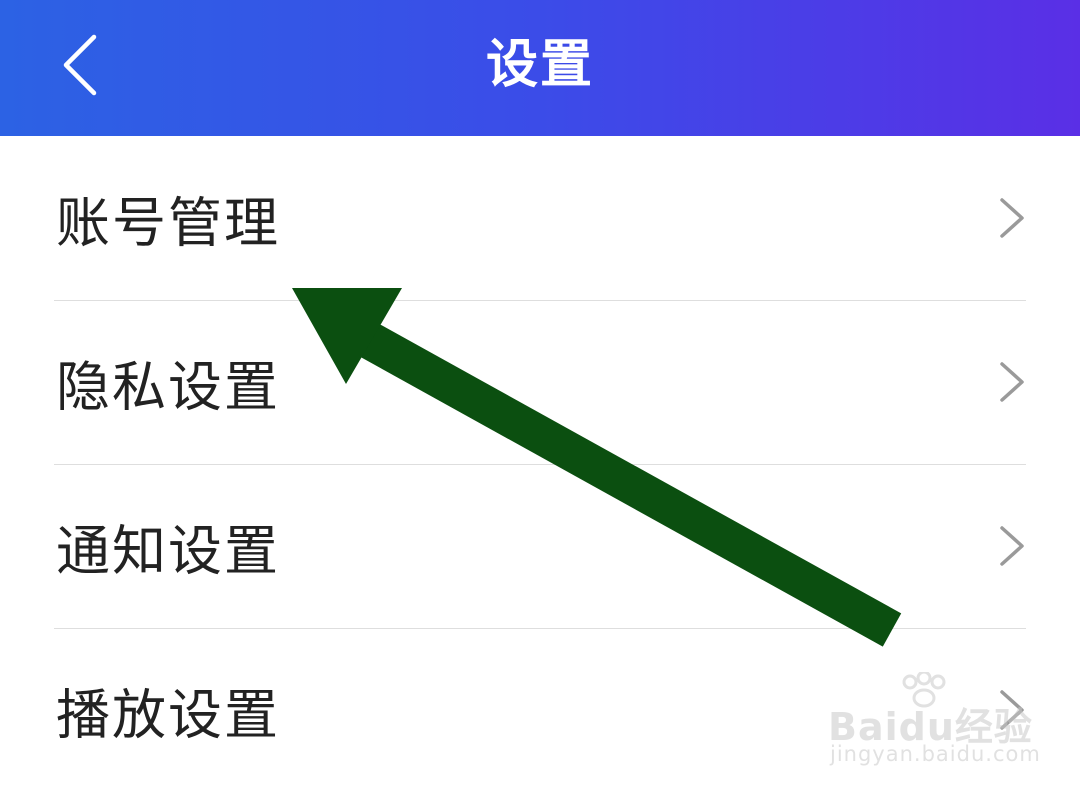  Describe the element at coordinates (168, 715) in the screenshot. I see `settings-item-label: 播放设置` at that location.